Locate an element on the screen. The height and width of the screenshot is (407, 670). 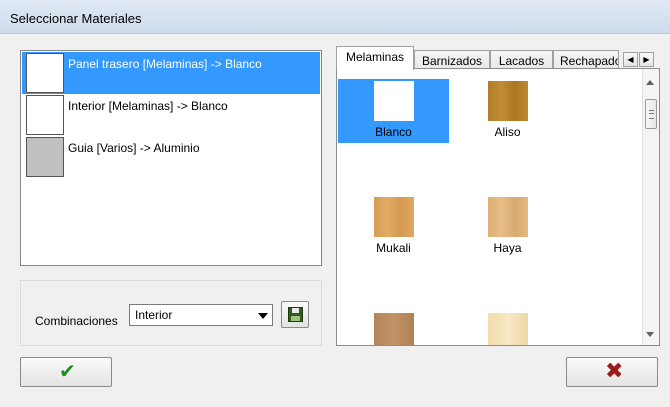
combinaciones-value: Interior is located at coordinates (154, 315).